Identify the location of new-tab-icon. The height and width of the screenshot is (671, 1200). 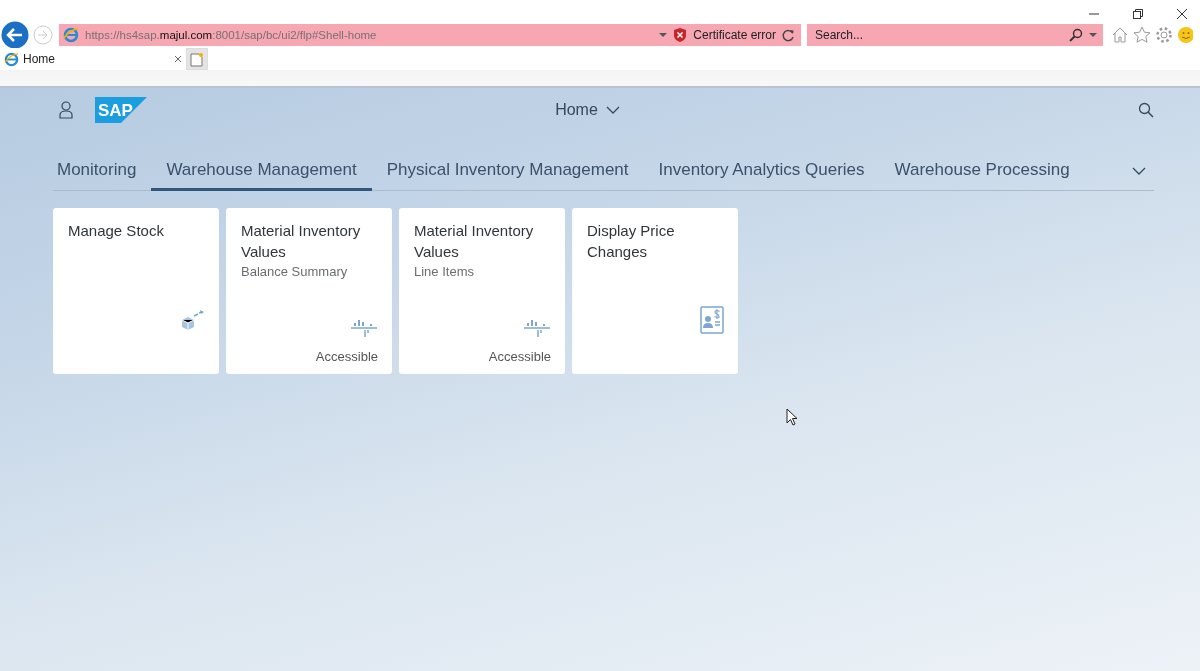
(197, 59).